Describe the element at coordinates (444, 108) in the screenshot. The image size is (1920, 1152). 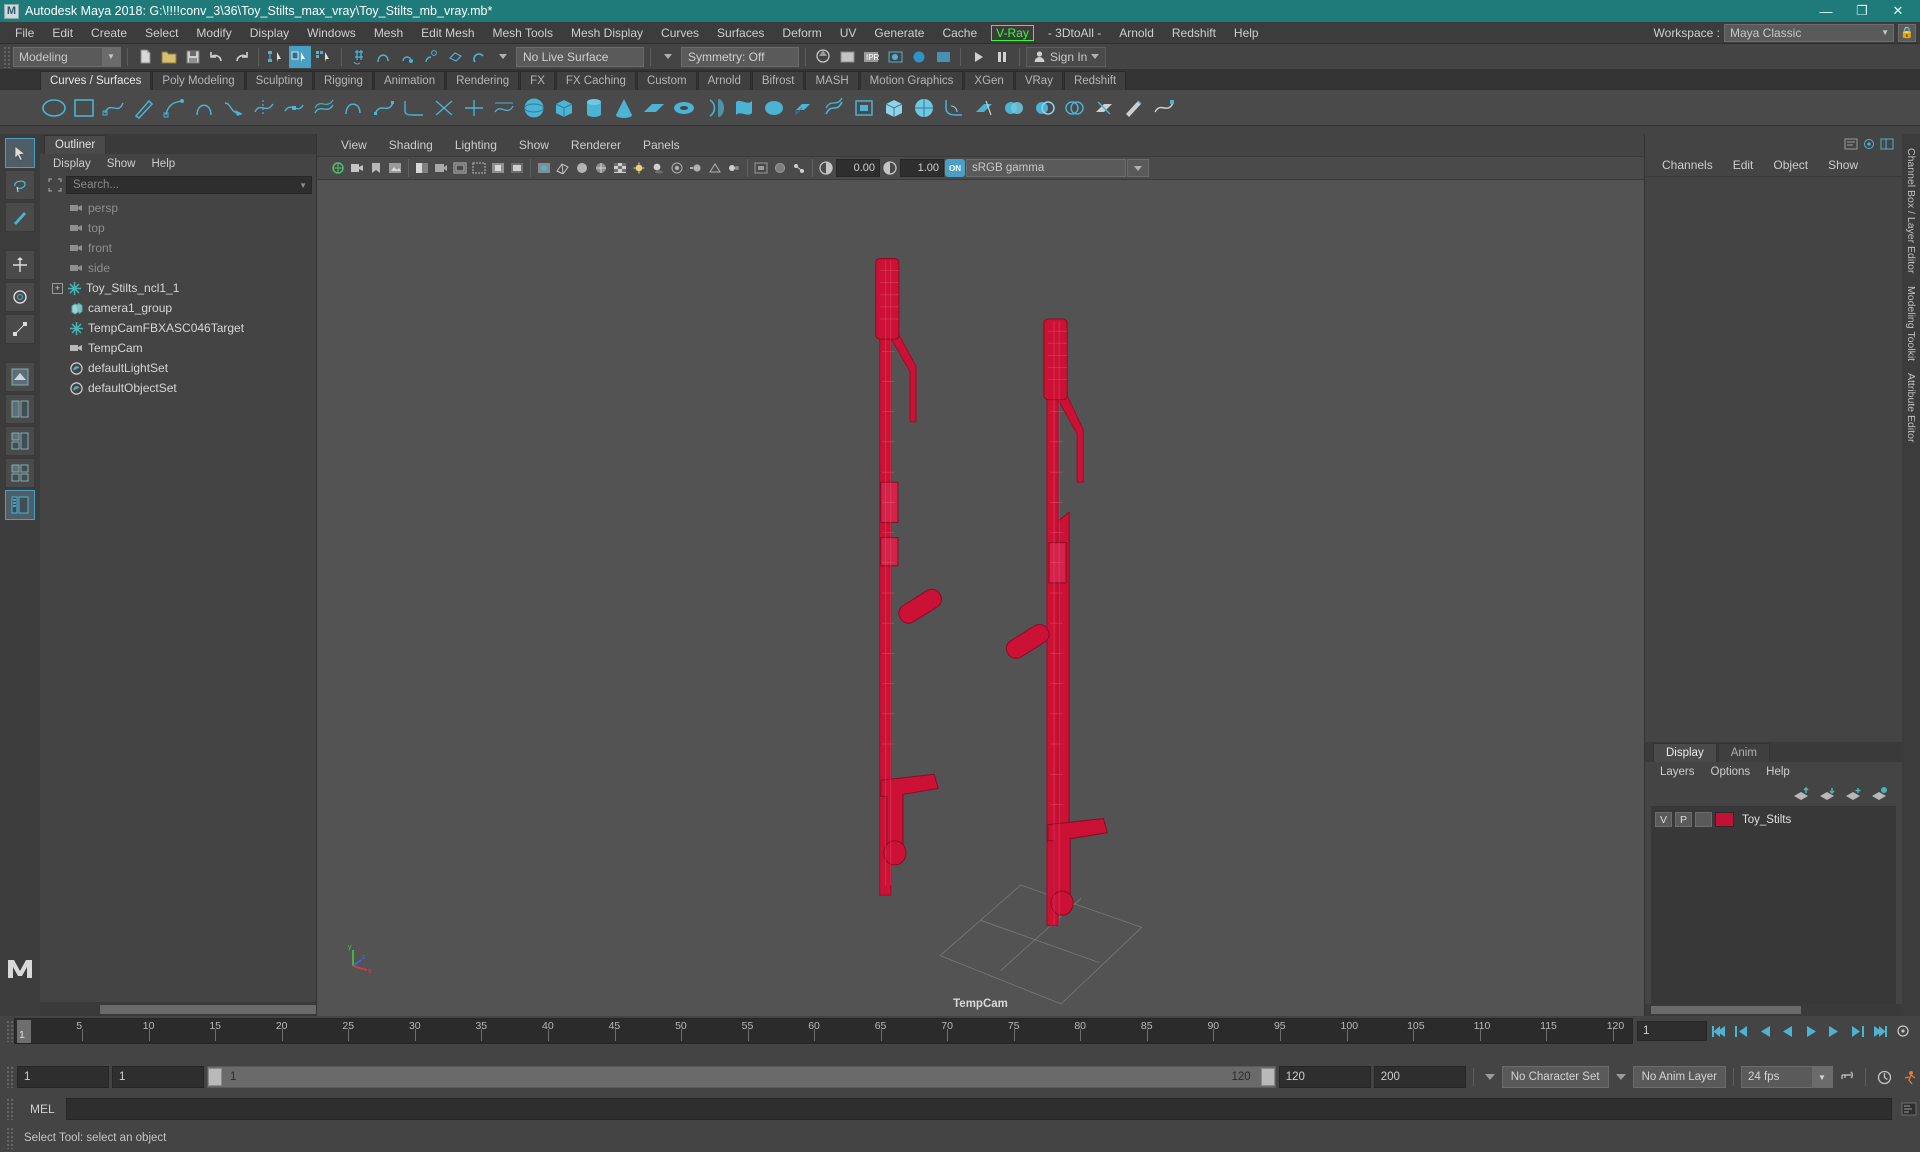
I see `cut-curve-icon` at that location.